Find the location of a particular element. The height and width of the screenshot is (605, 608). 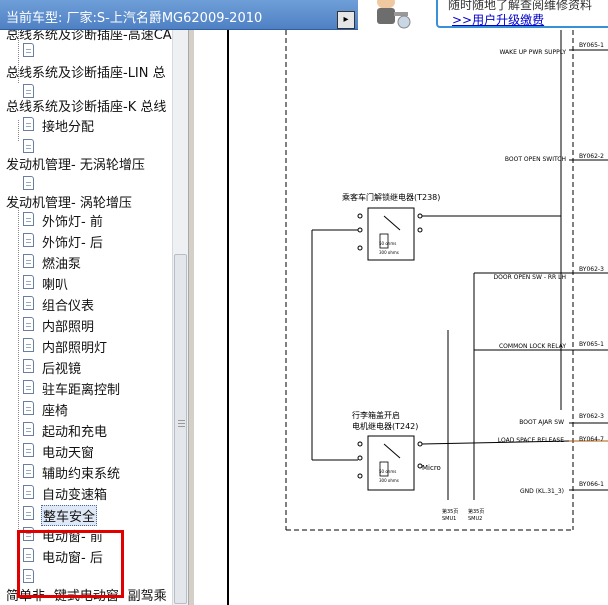

relay-t242-label-1: 行李箱盖开启 is located at coordinates (376, 415).